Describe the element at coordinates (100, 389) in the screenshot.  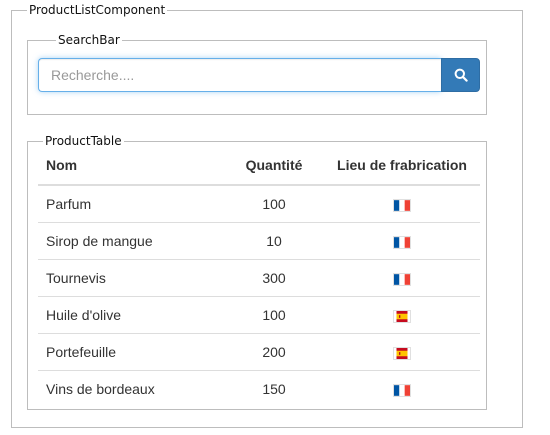
I see `product-name: Vins de bordeaux` at that location.